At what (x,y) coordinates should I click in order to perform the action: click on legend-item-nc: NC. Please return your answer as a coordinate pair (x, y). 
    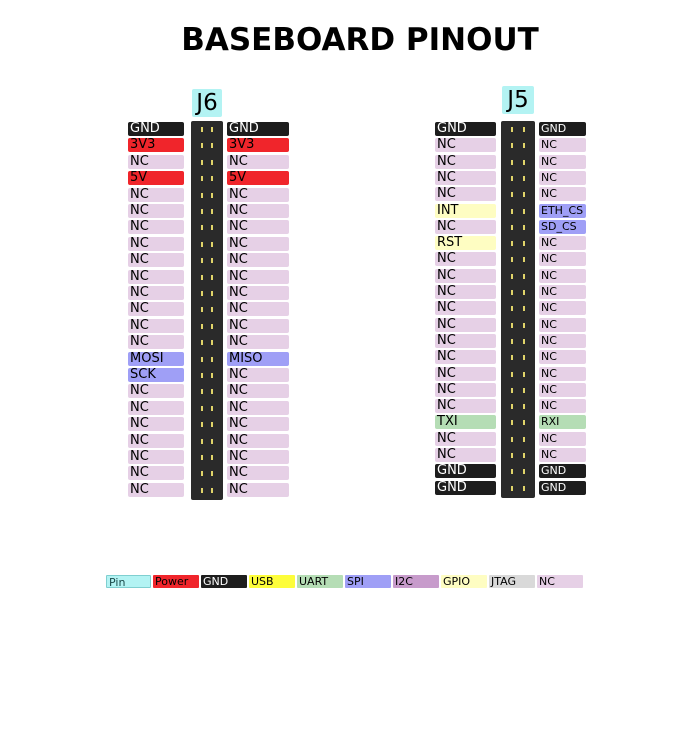
    Looking at the image, I should click on (560, 581).